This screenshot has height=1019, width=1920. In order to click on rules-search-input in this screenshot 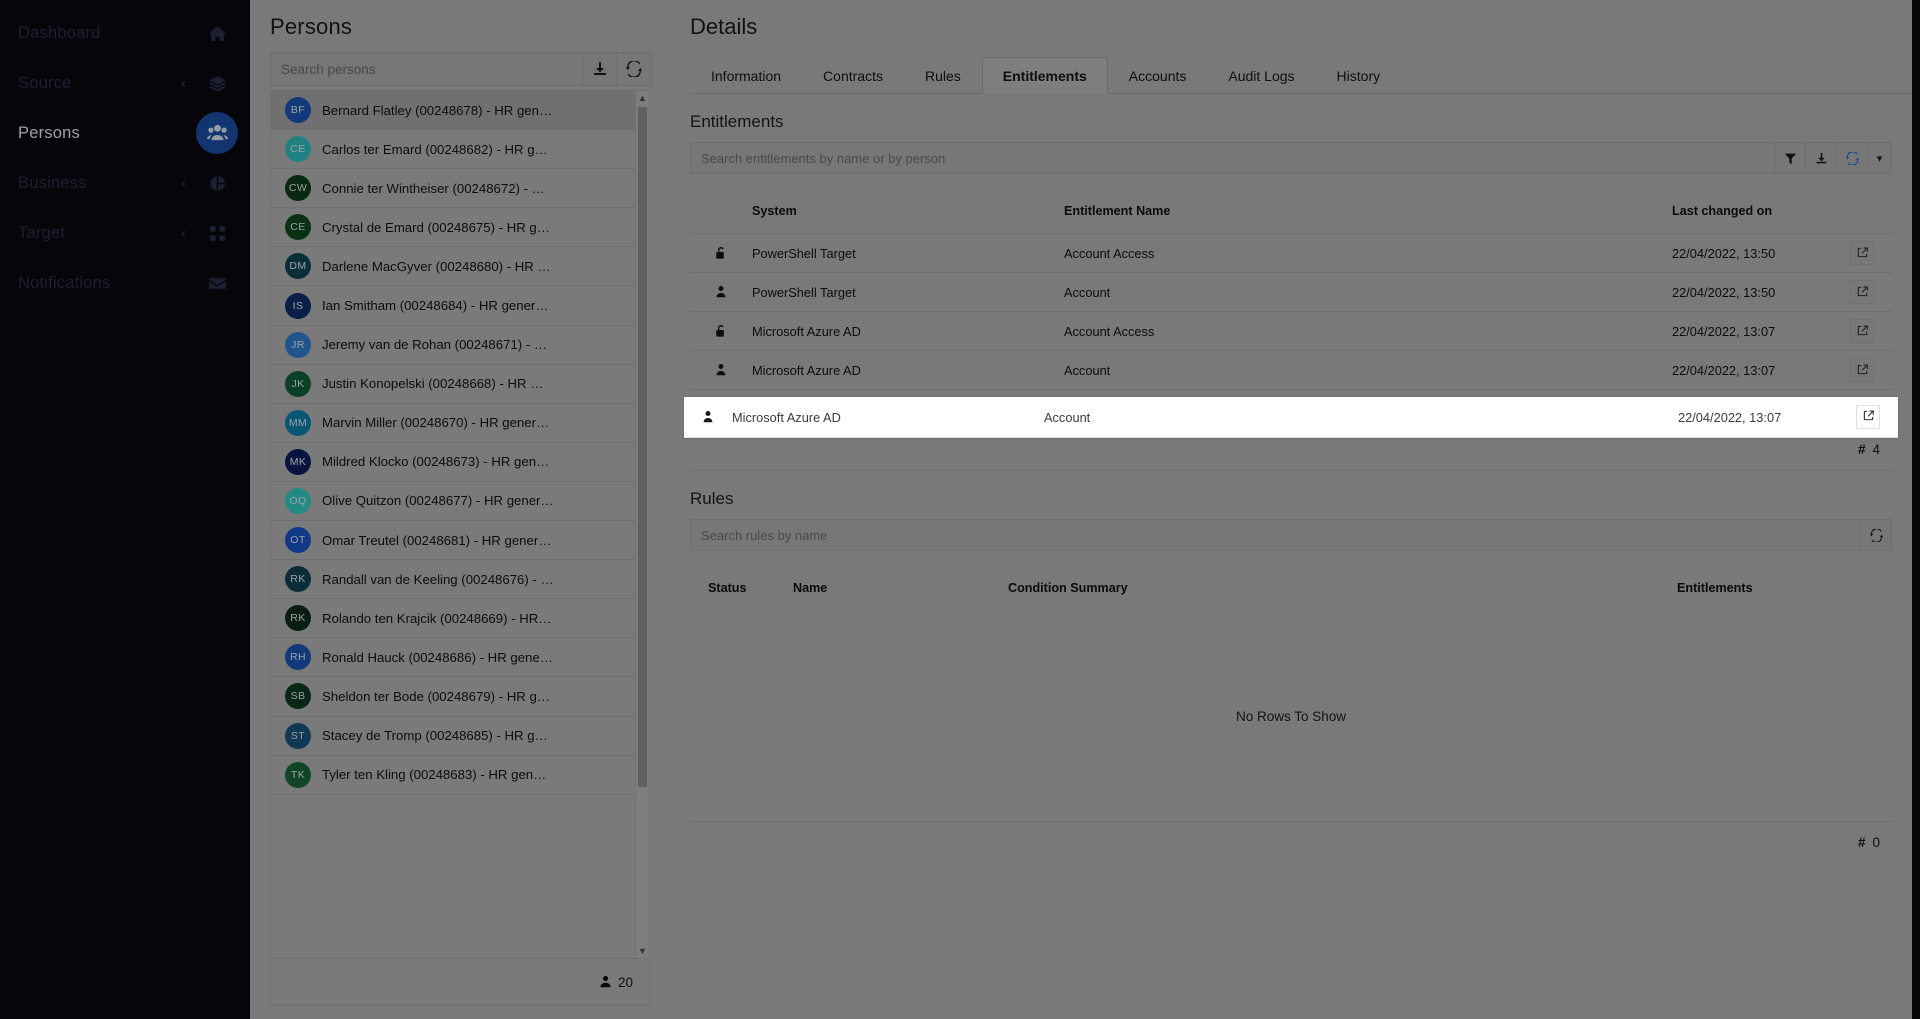, I will do `click(1275, 535)`.